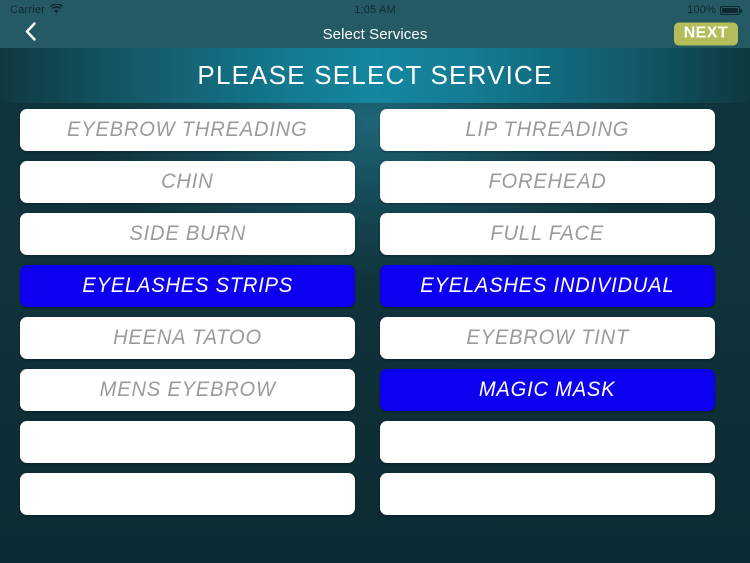  I want to click on service-button: EYELASHES INDIVIDUAL, so click(547, 286).